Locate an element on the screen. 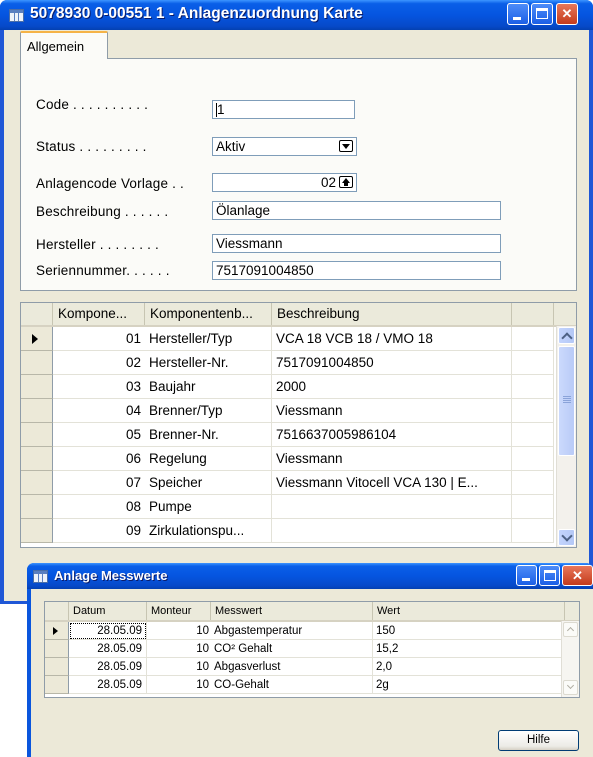 The height and width of the screenshot is (757, 593). messwerte-vertical-scrollbar is located at coordinates (570, 659).